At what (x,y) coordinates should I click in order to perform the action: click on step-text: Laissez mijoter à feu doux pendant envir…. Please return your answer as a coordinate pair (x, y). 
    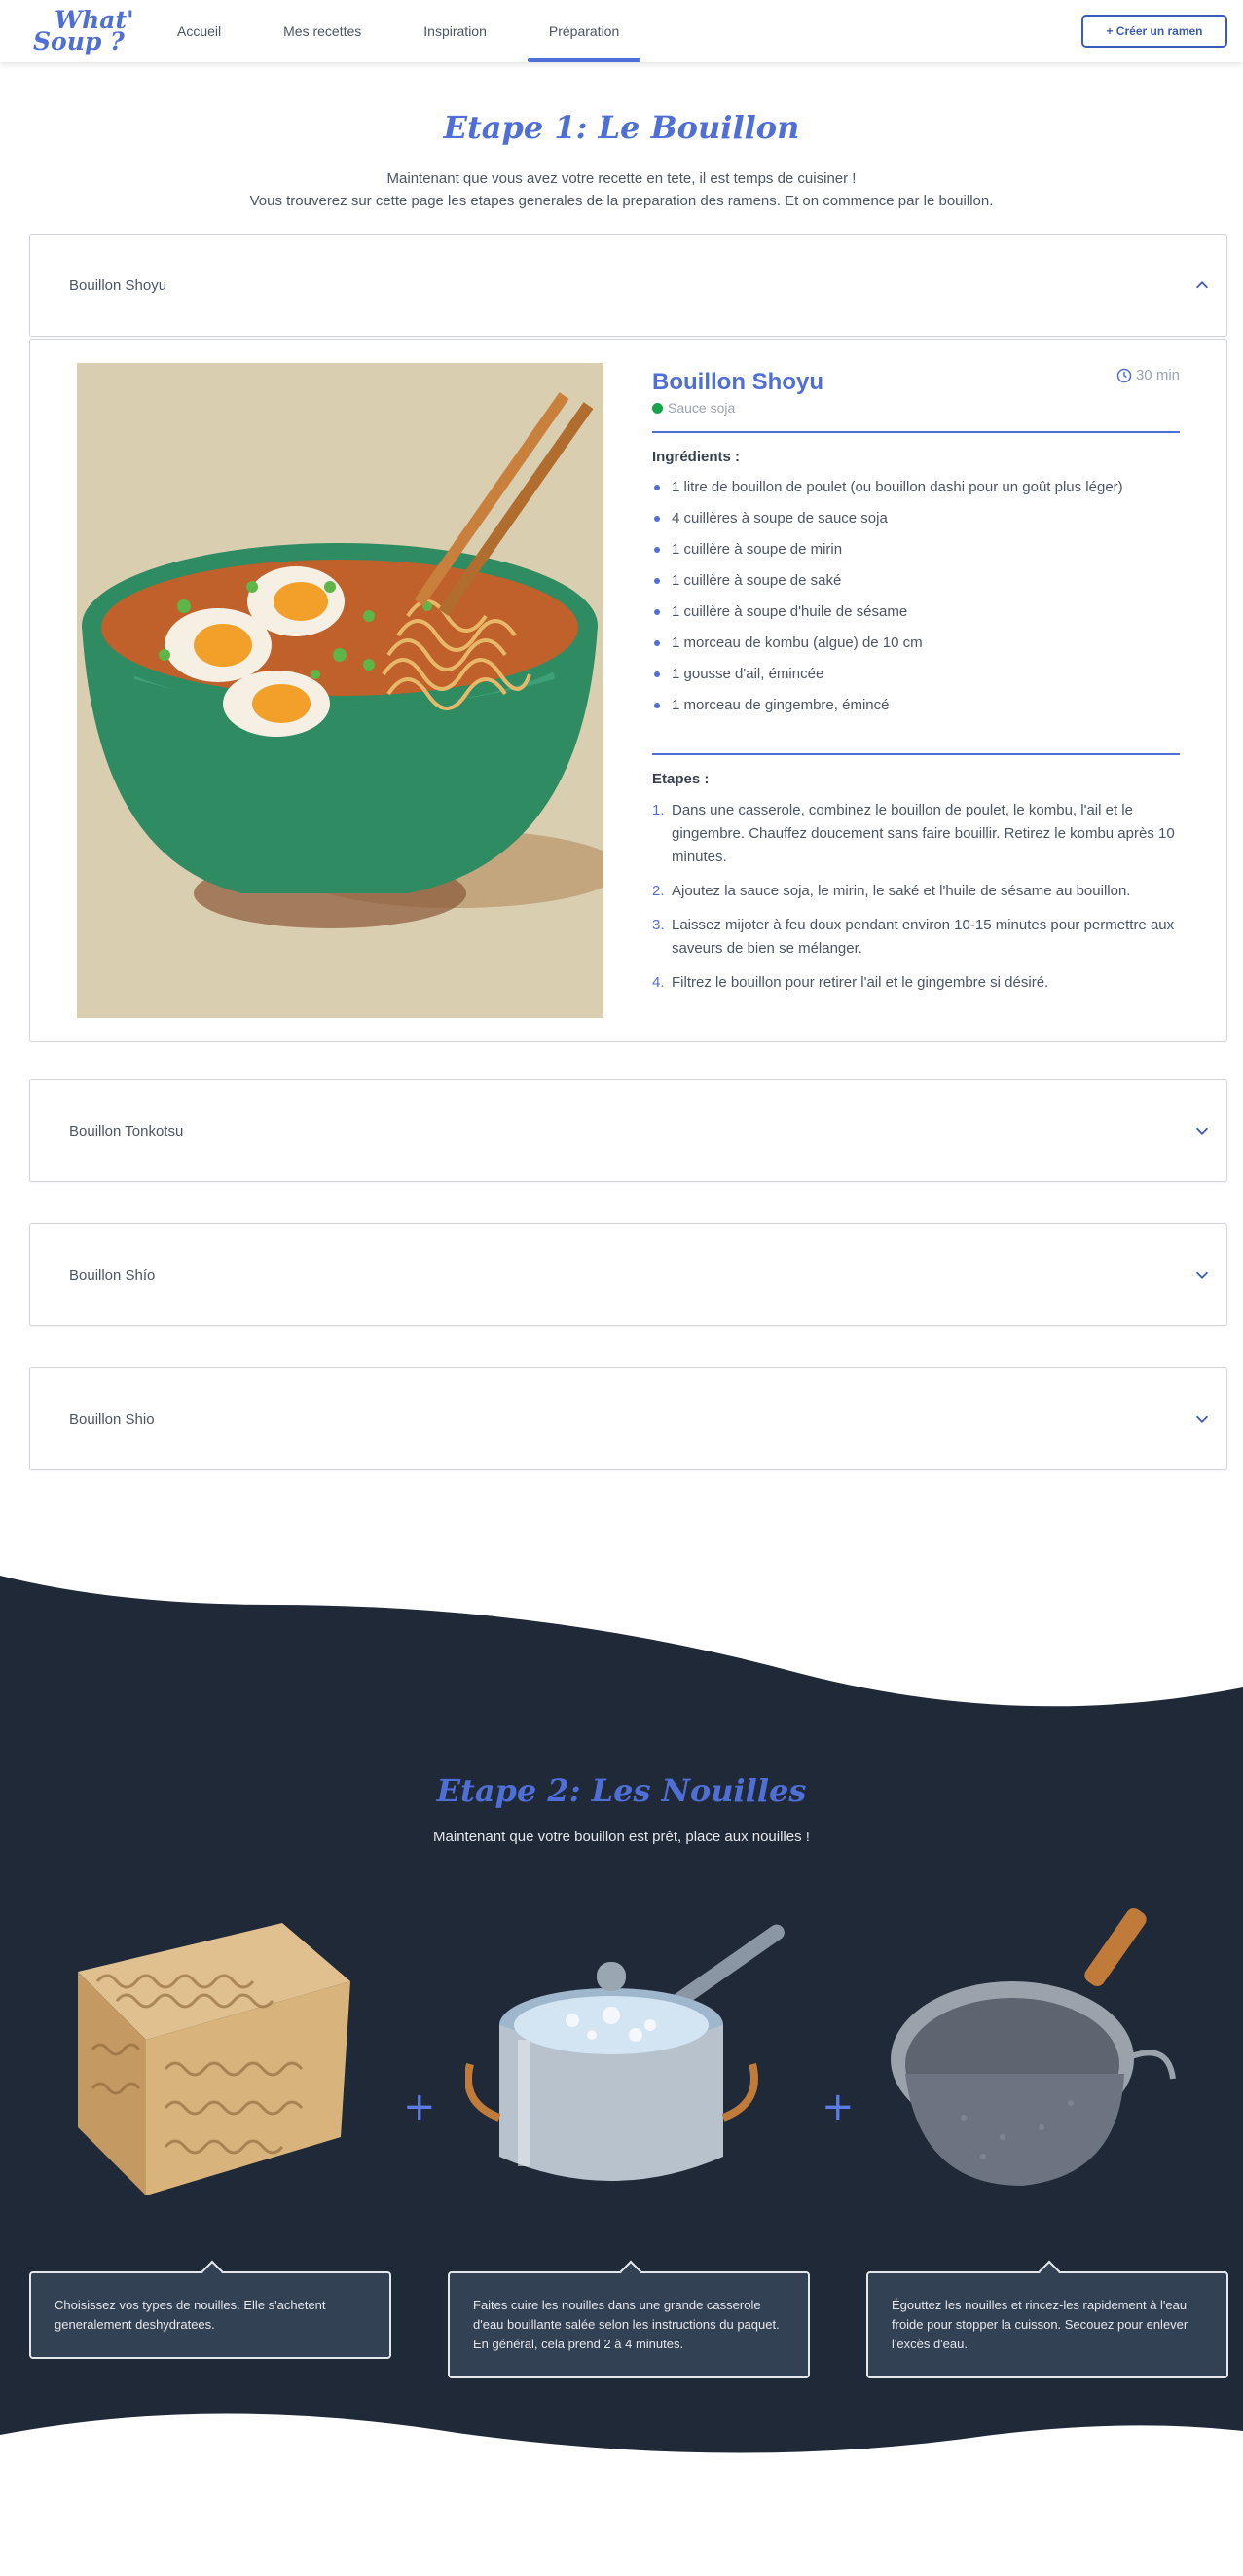
    Looking at the image, I should click on (924, 937).